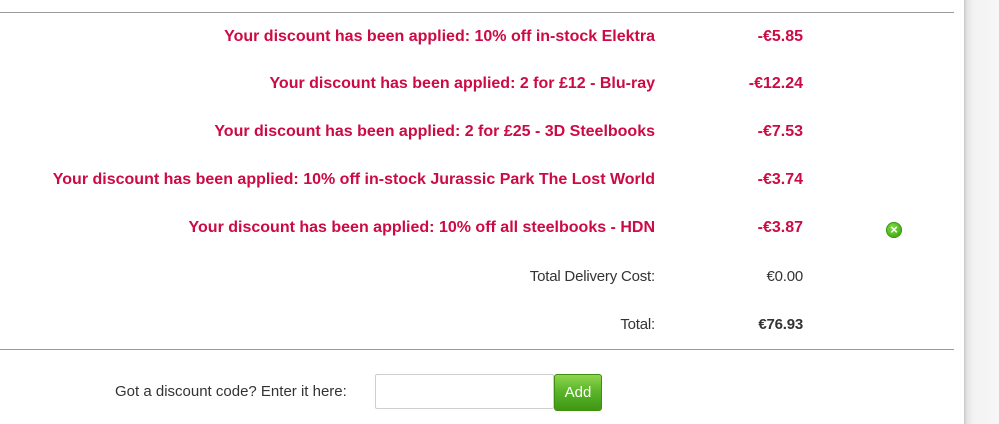  I want to click on page-edge-shadow, so click(981, 212).